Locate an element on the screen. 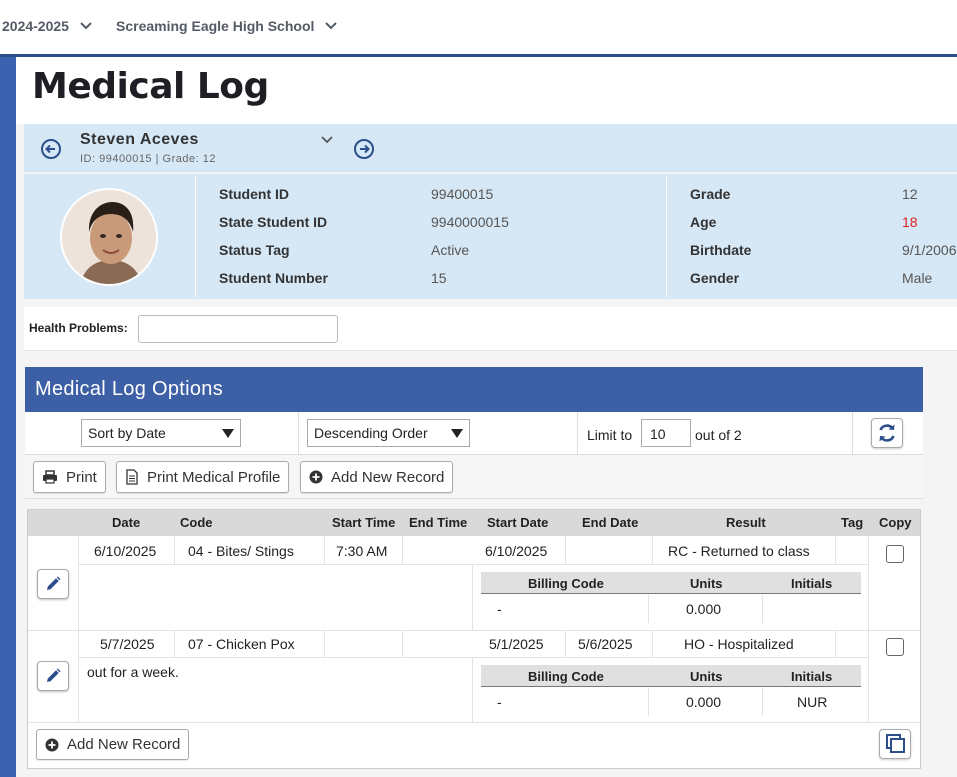 The height and width of the screenshot is (777, 957). add-new-record-bottom-button: Add New Record is located at coordinates (113, 744).